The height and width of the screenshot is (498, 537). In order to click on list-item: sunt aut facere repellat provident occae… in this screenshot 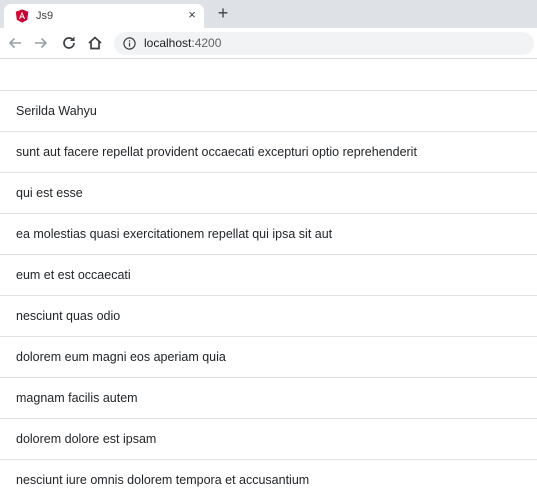, I will do `click(268, 152)`.